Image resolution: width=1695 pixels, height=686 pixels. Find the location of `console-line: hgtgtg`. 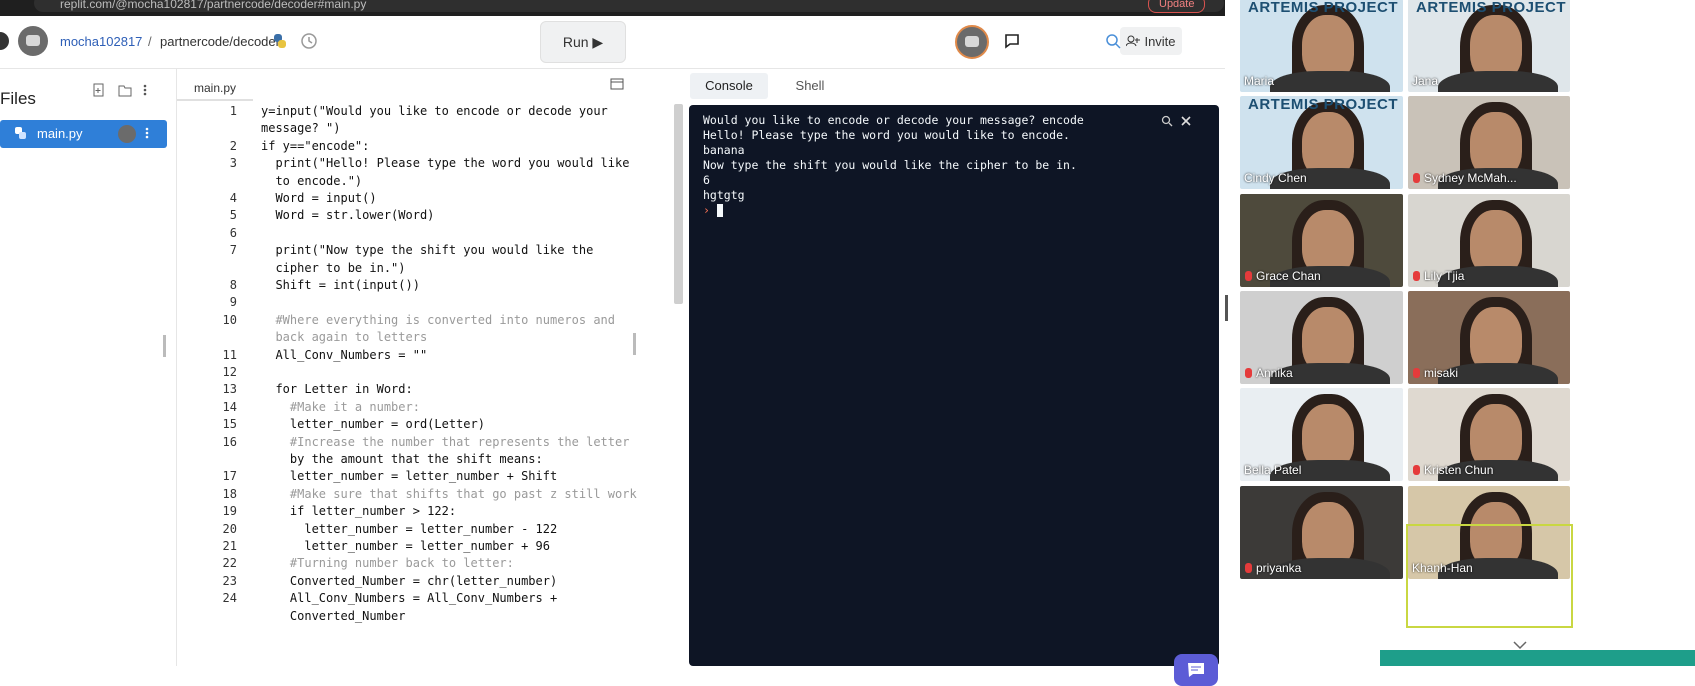

console-line: hgtgtg is located at coordinates (724, 195).